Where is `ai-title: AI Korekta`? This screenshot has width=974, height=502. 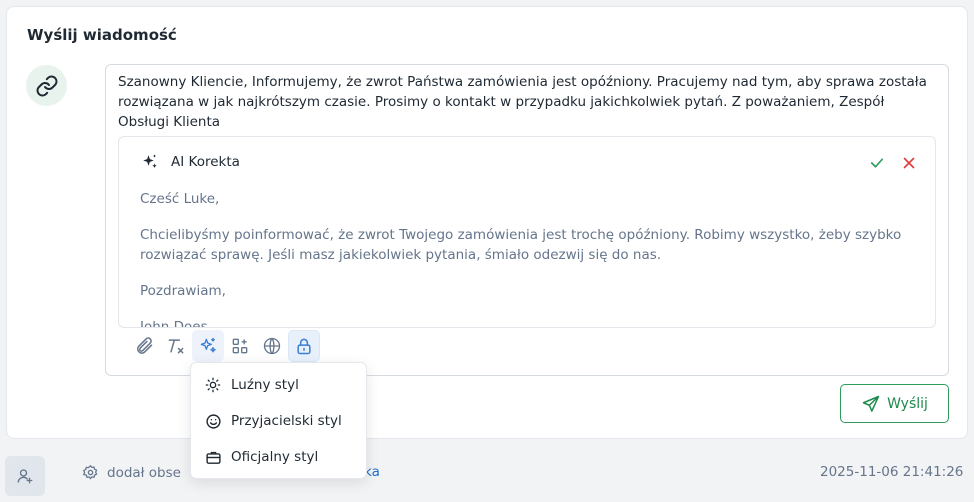 ai-title: AI Korekta is located at coordinates (205, 162).